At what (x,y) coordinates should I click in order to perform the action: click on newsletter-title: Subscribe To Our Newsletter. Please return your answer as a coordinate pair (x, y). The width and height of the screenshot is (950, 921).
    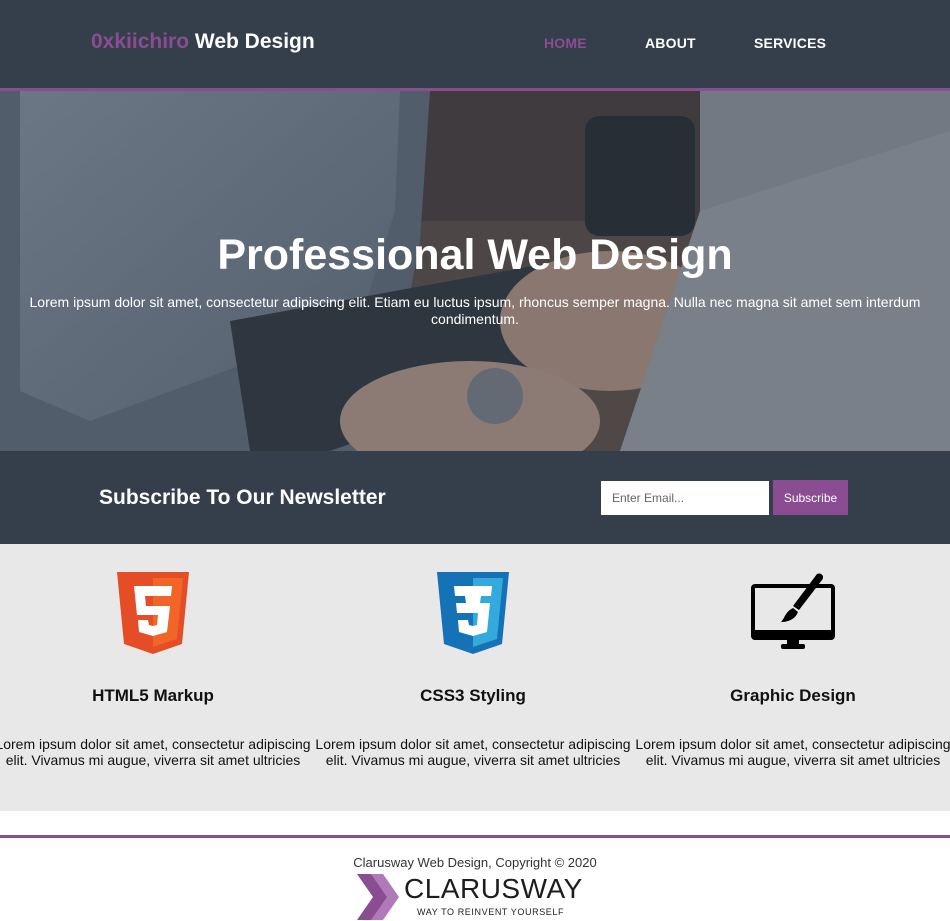
    Looking at the image, I should click on (242, 497).